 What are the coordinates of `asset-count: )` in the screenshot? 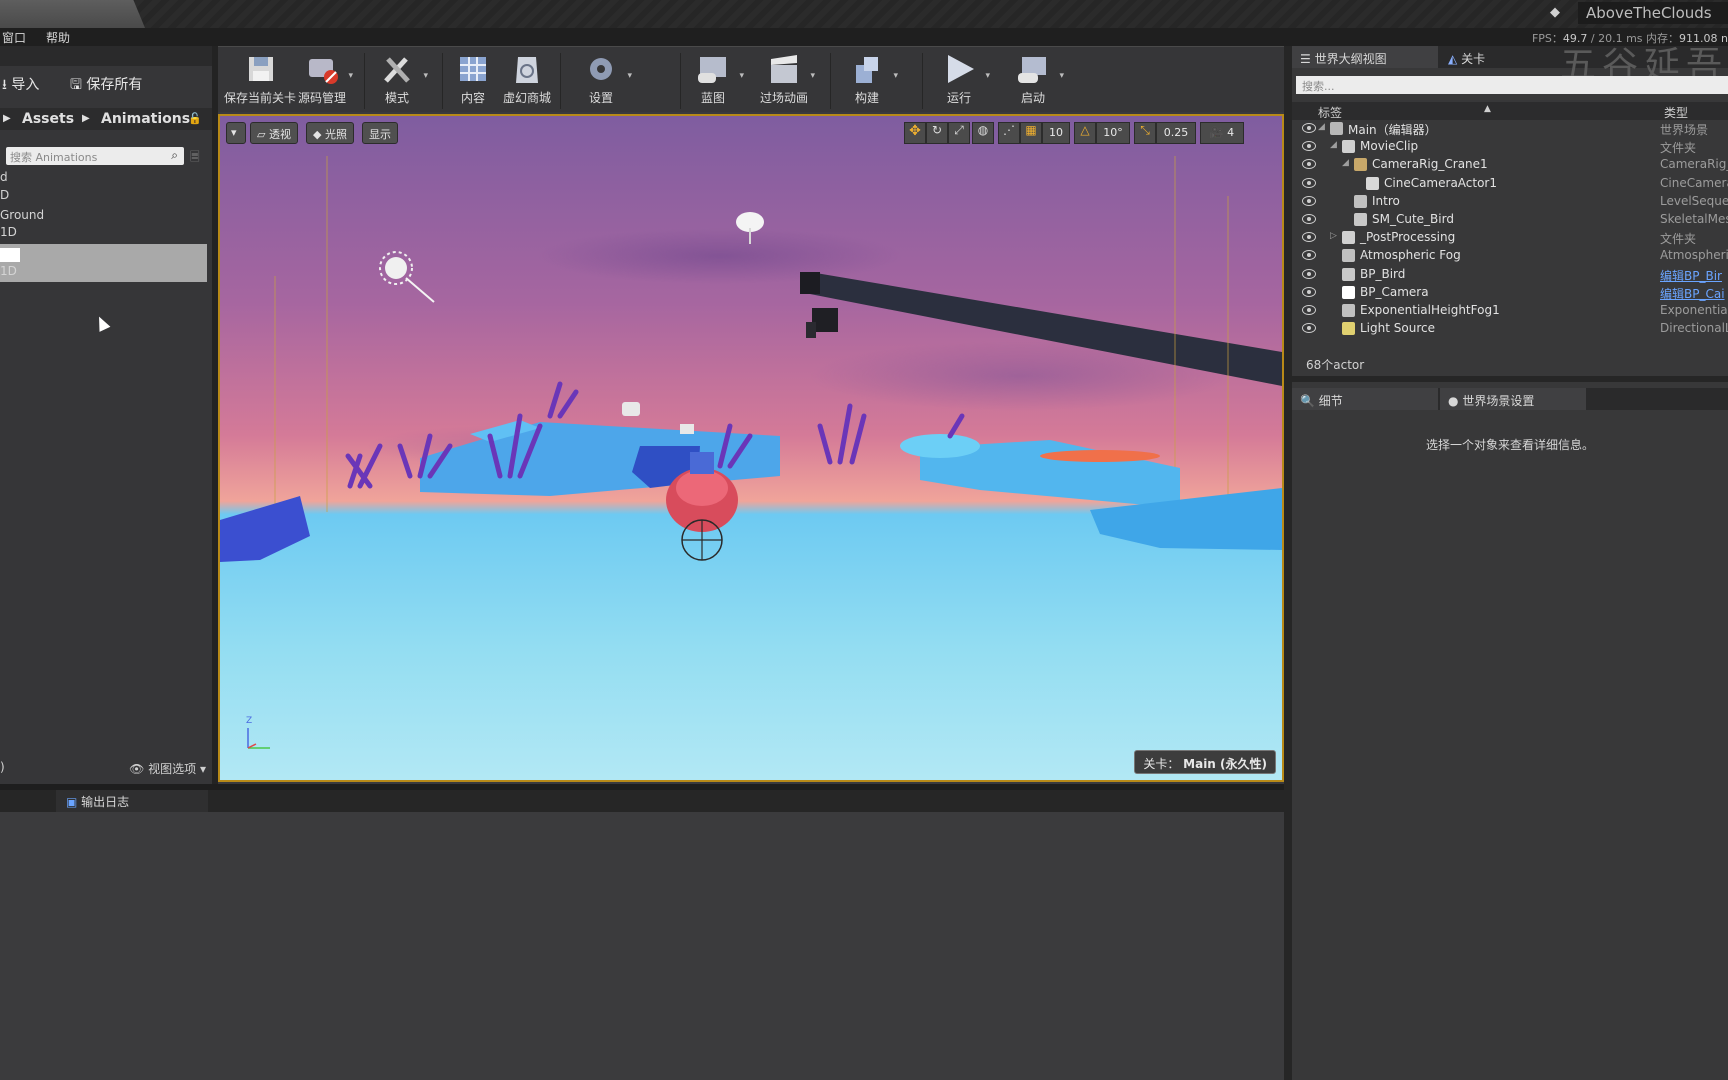 It's located at (2, 767).